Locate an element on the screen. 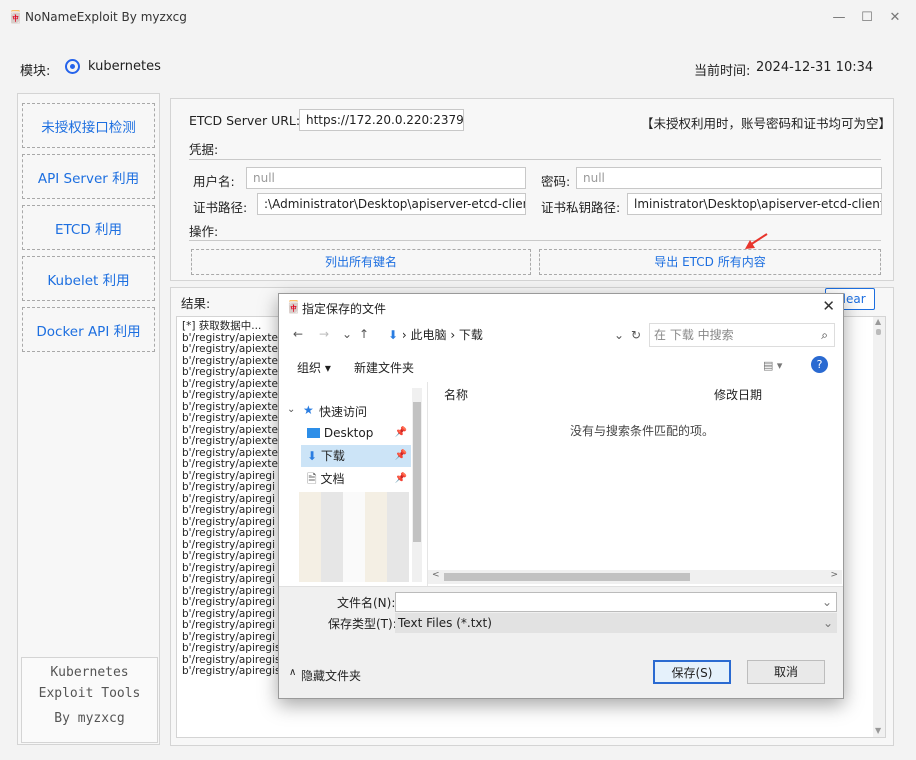  filename-label: 文件名(N): is located at coordinates (366, 603).